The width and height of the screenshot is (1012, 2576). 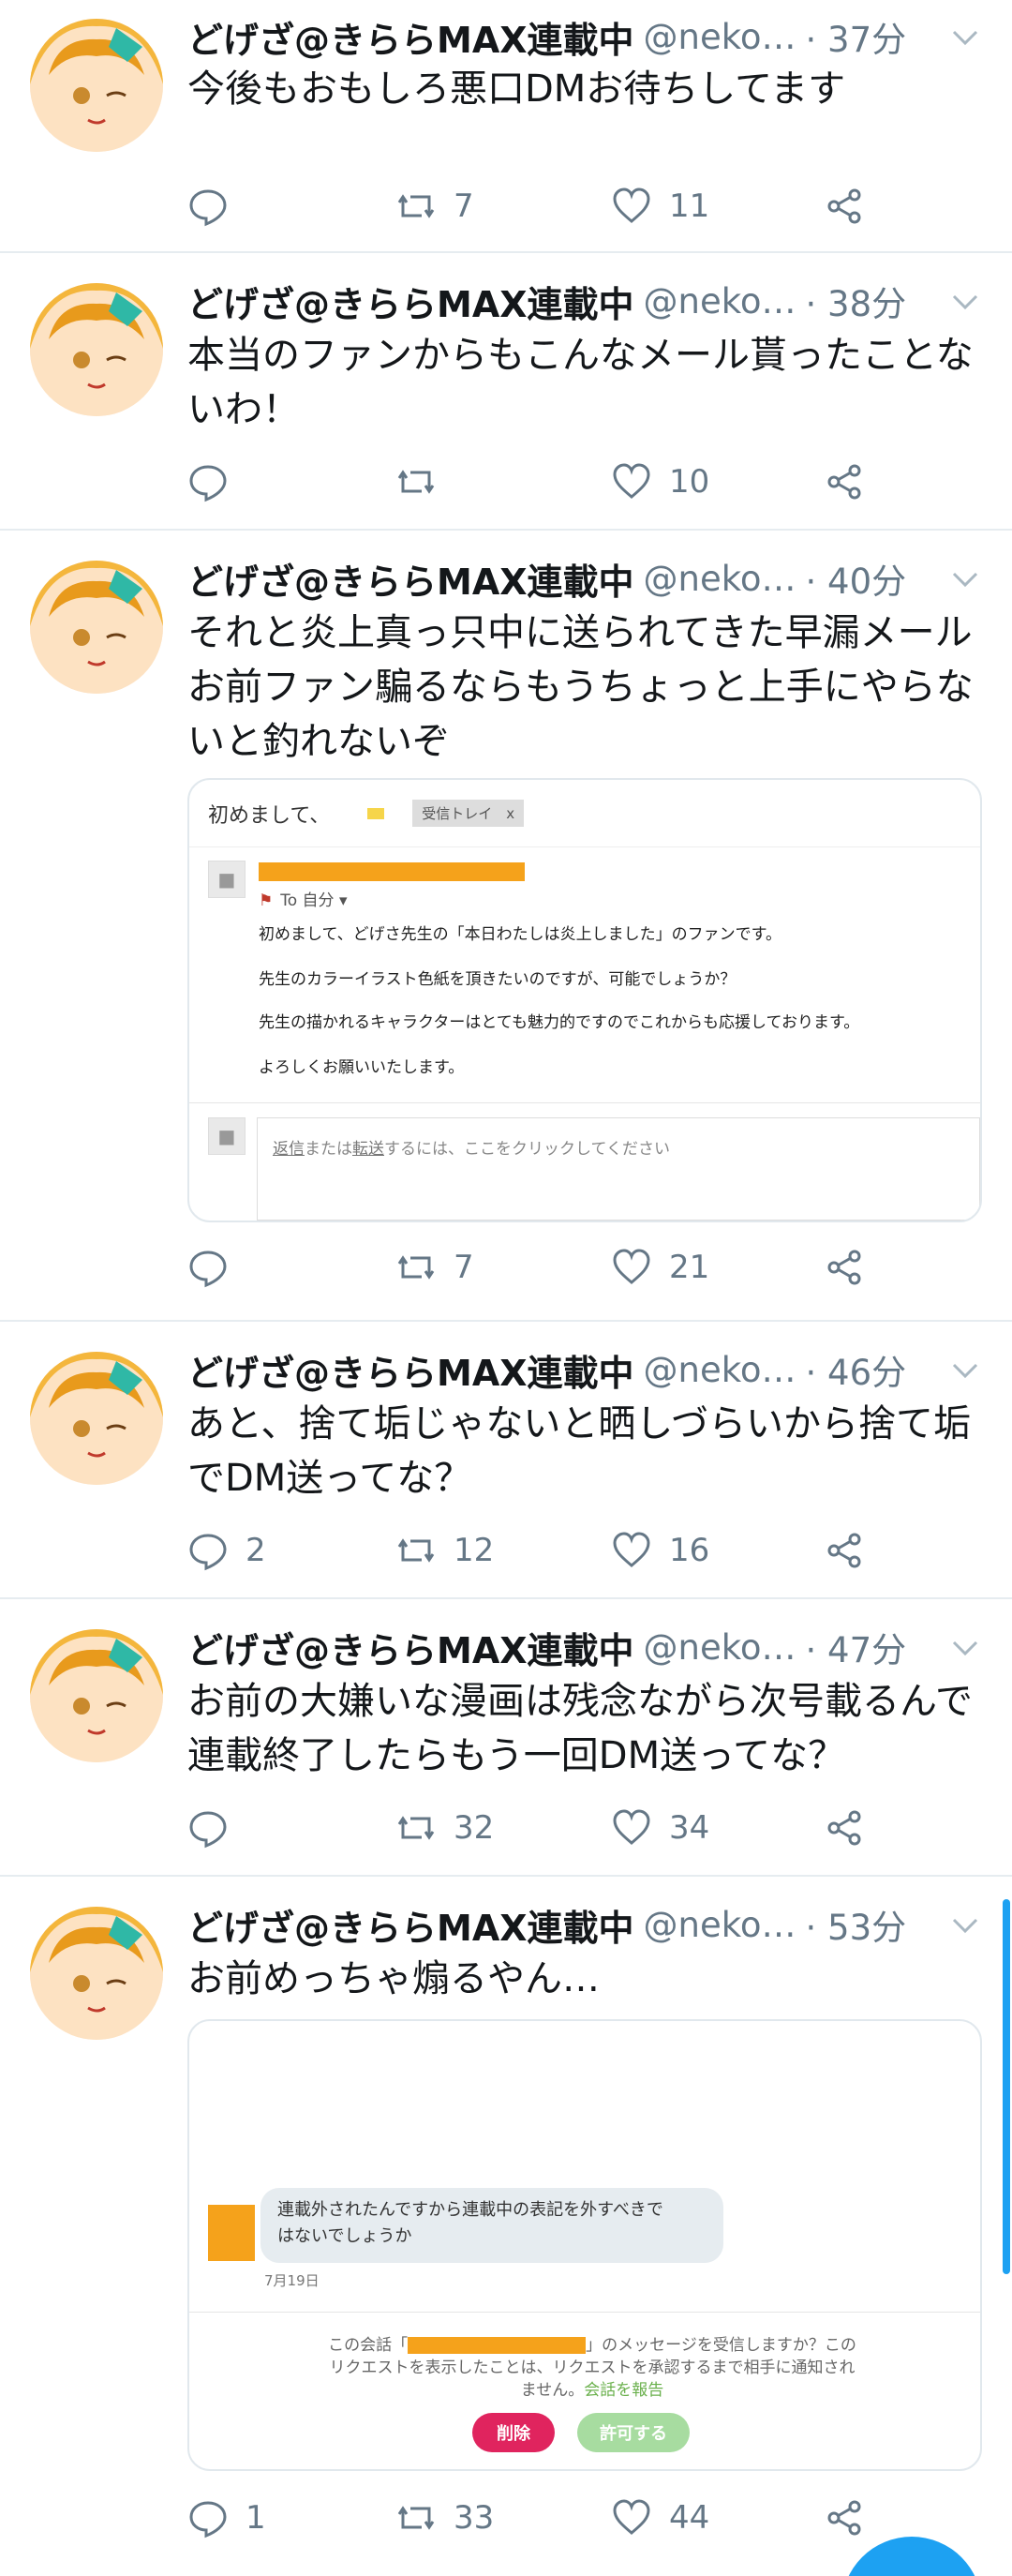 What do you see at coordinates (721, 2345) in the screenshot?
I see `notice-text: 」のメッセージを受信しますか？この` at bounding box center [721, 2345].